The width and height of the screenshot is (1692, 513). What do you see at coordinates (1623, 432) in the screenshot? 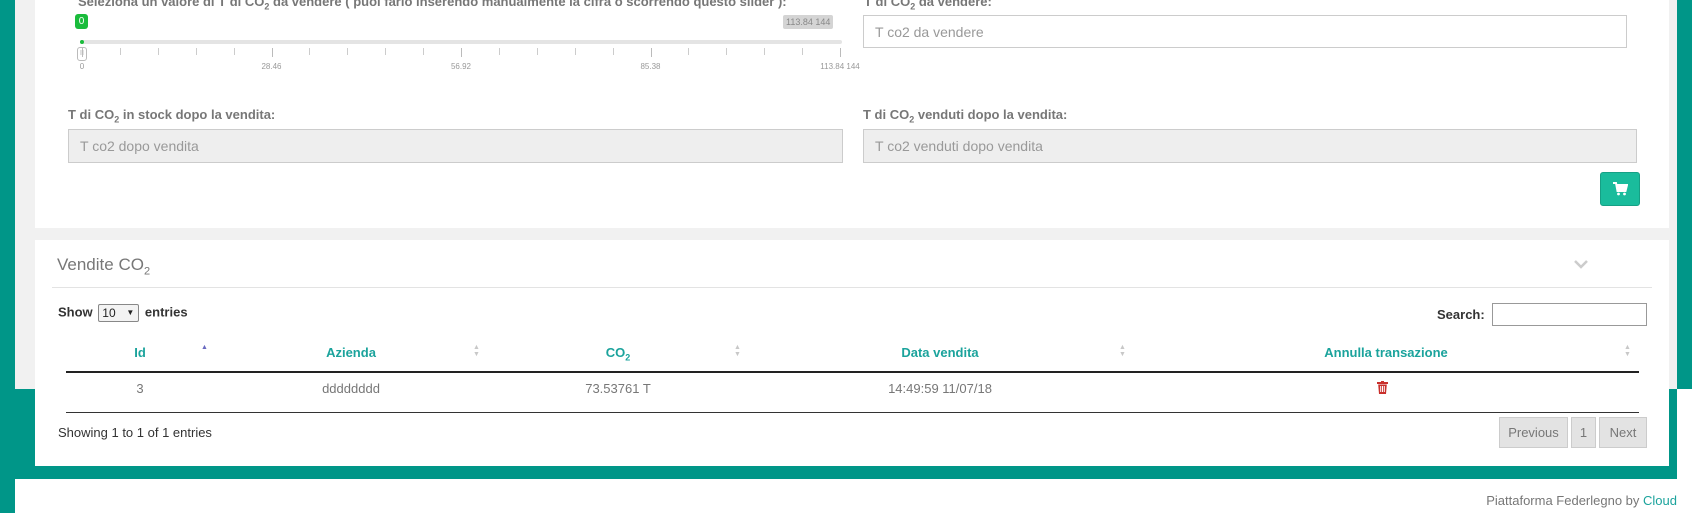
I see `next-button: Next` at bounding box center [1623, 432].